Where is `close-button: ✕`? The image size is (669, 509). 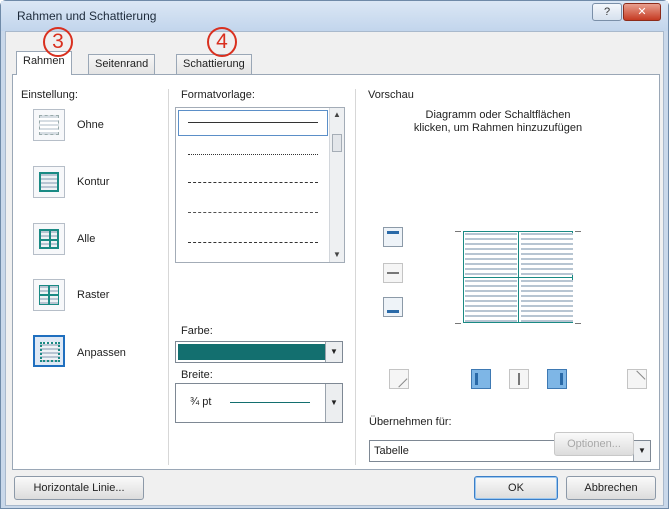 close-button: ✕ is located at coordinates (642, 12).